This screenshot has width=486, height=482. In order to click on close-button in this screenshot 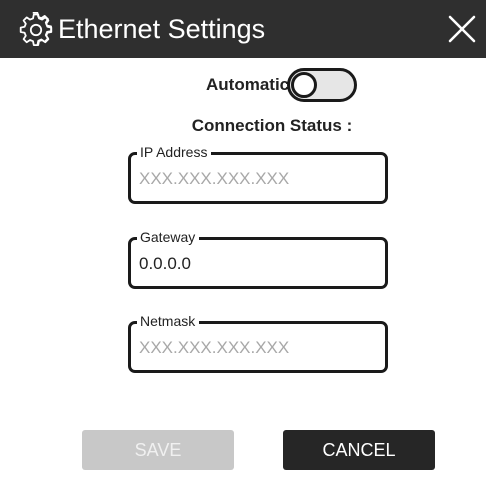, I will do `click(462, 29)`.